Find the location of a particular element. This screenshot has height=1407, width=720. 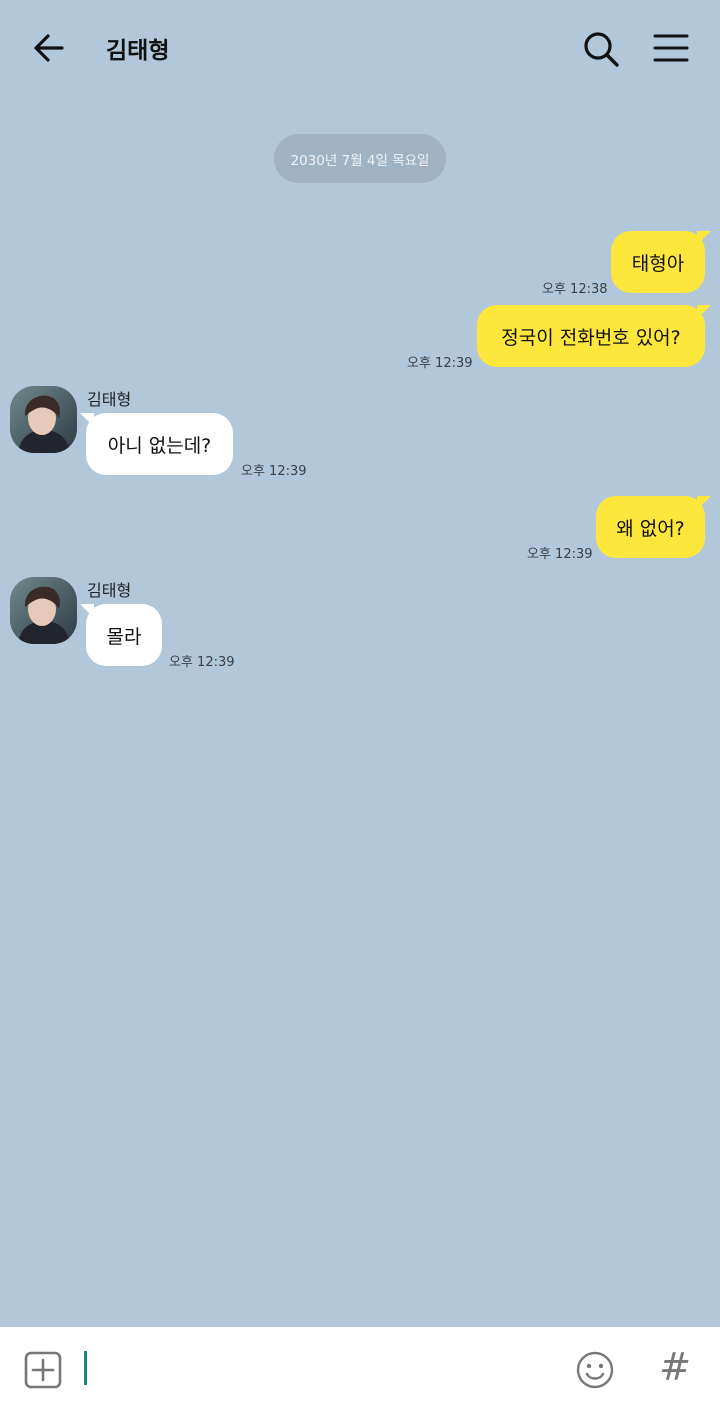

message-bubble-mine: 왜 없어? is located at coordinates (653, 527).